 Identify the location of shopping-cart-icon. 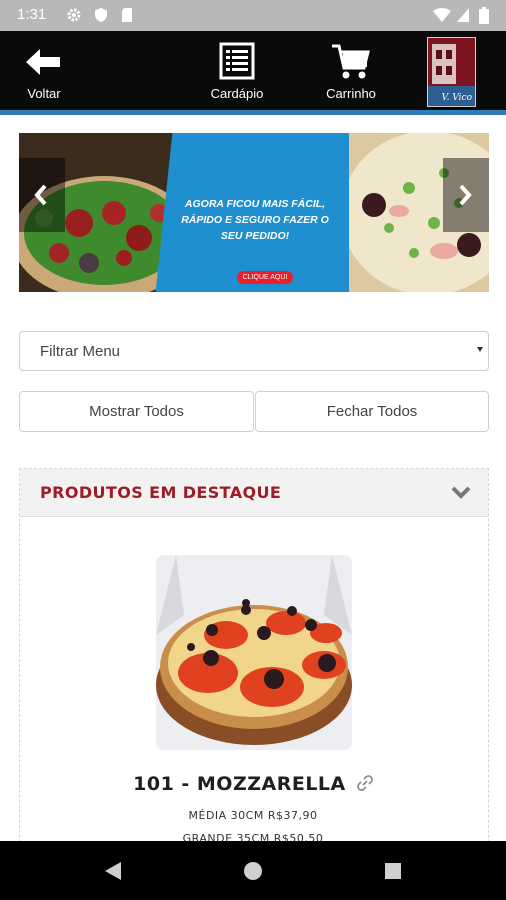
(351, 61).